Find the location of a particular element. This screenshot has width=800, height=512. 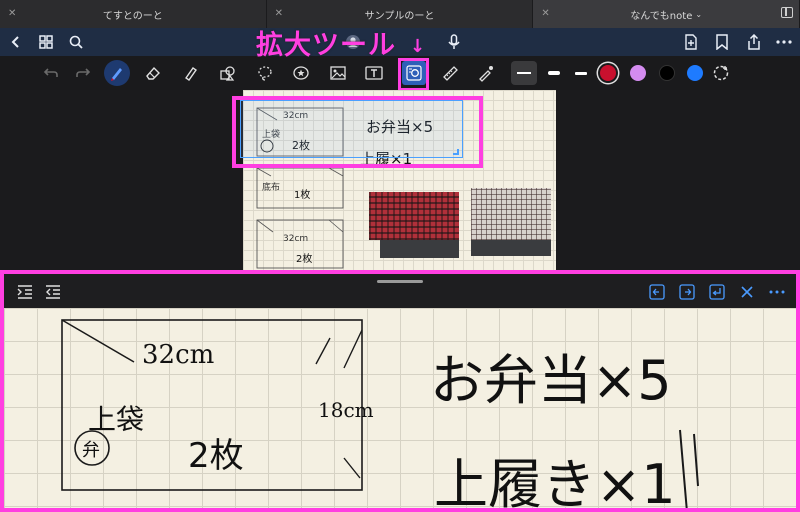

stroke-width-medium is located at coordinates (581, 73).